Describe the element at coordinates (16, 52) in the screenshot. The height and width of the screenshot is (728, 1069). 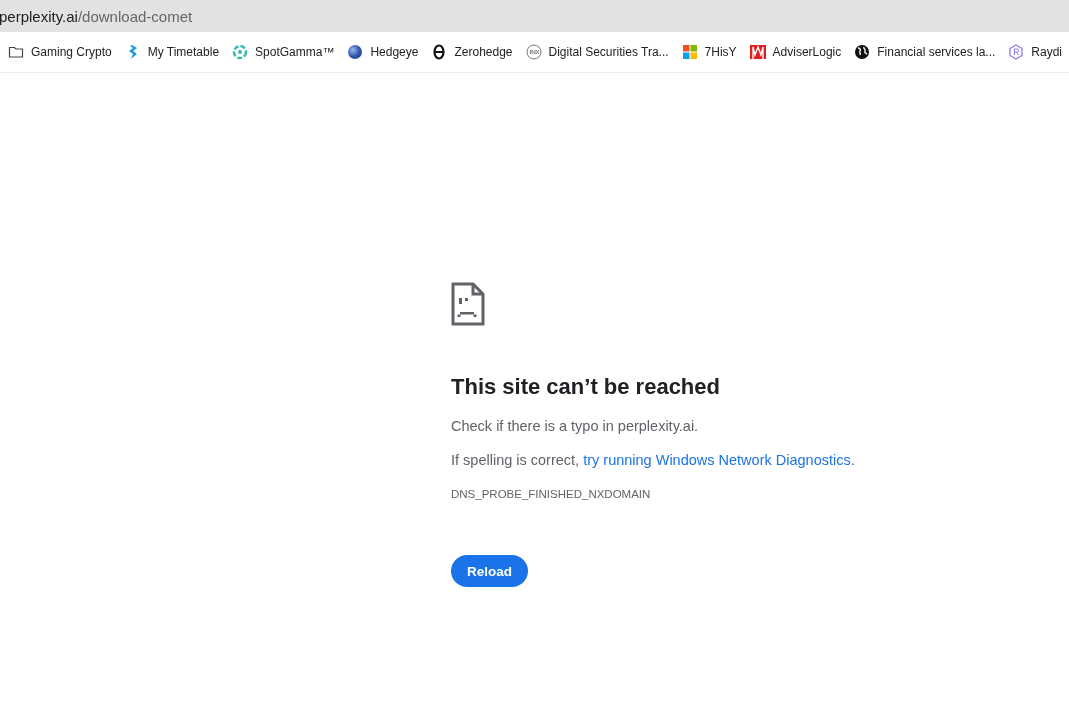
I see `folder-icon` at that location.